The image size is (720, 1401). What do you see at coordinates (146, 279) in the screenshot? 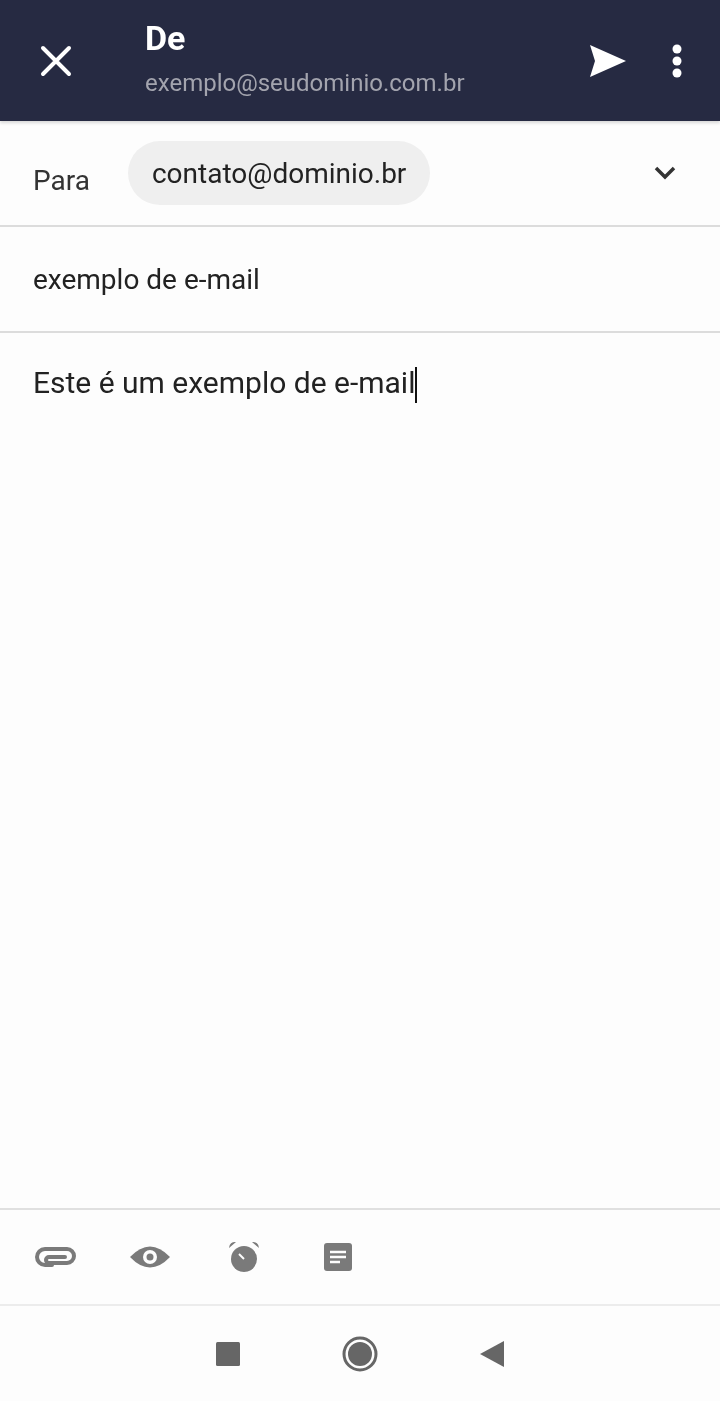
I see `subject-text: exemplo de e-mail` at bounding box center [146, 279].